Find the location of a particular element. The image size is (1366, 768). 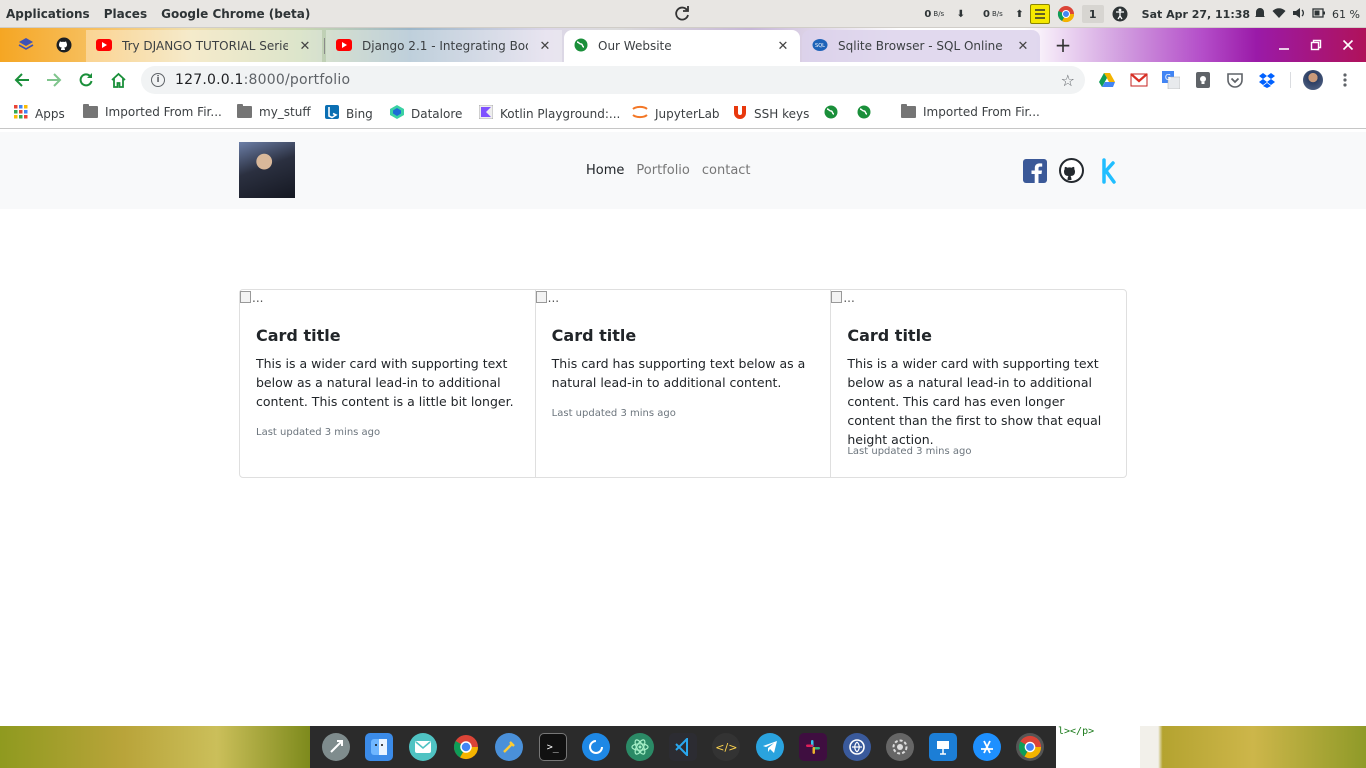

mail-icon is located at coordinates (422, 747).